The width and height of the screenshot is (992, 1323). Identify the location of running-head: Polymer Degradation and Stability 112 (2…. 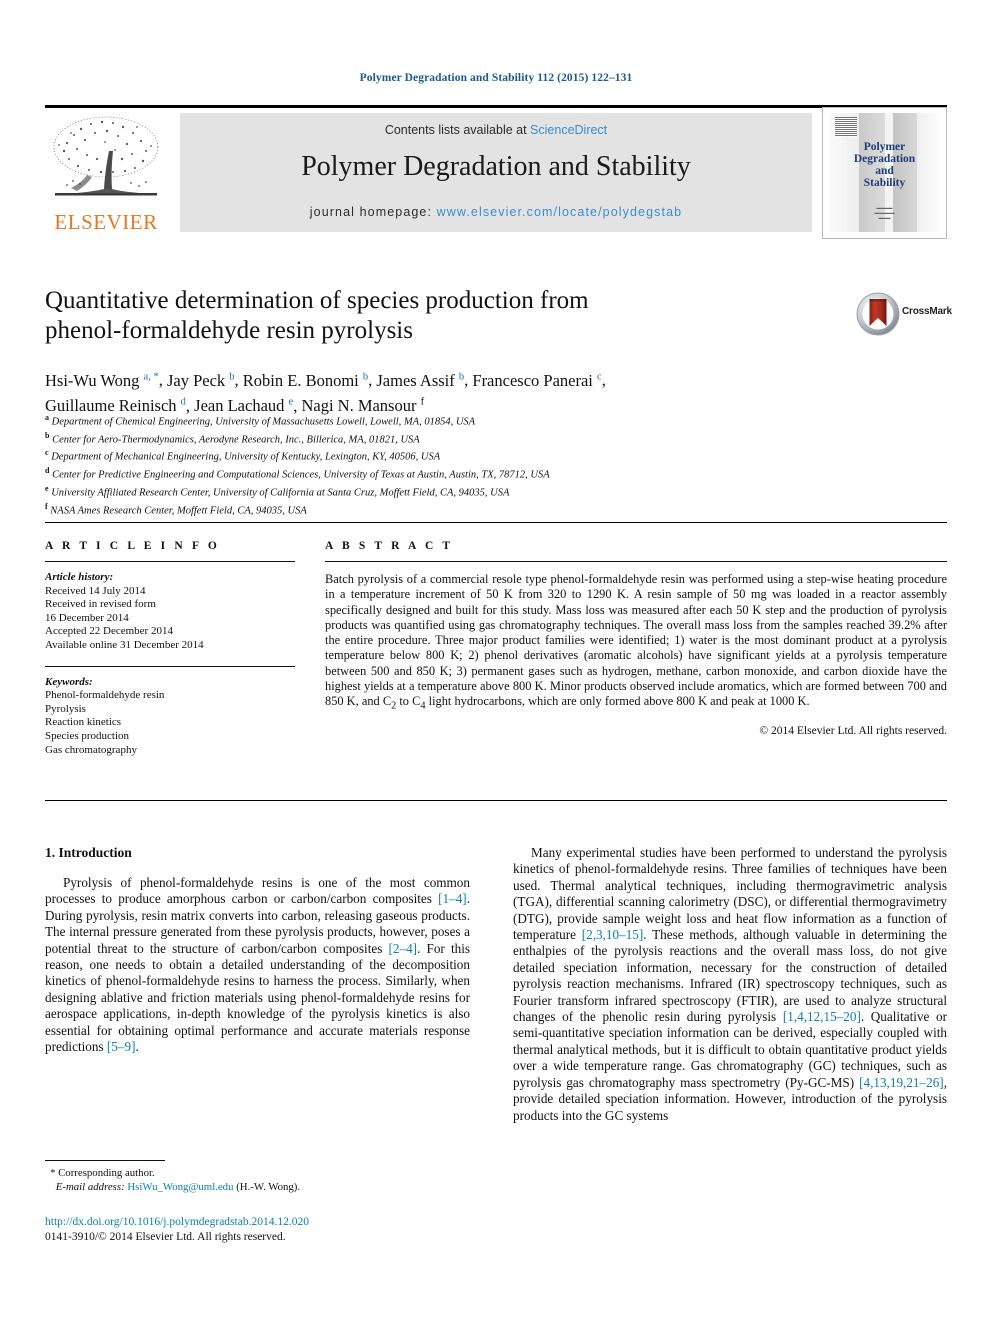
(496, 78).